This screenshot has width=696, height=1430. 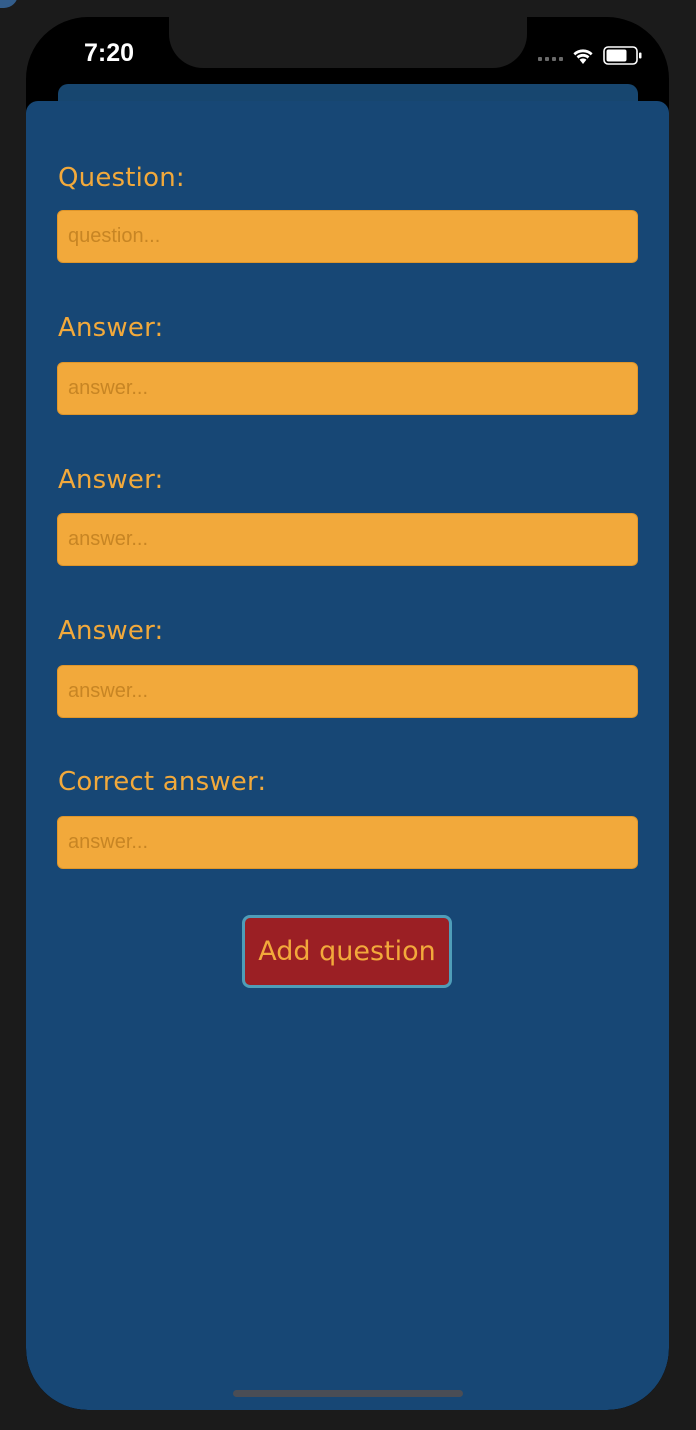 What do you see at coordinates (121, 178) in the screenshot?
I see `question-label: Question:` at bounding box center [121, 178].